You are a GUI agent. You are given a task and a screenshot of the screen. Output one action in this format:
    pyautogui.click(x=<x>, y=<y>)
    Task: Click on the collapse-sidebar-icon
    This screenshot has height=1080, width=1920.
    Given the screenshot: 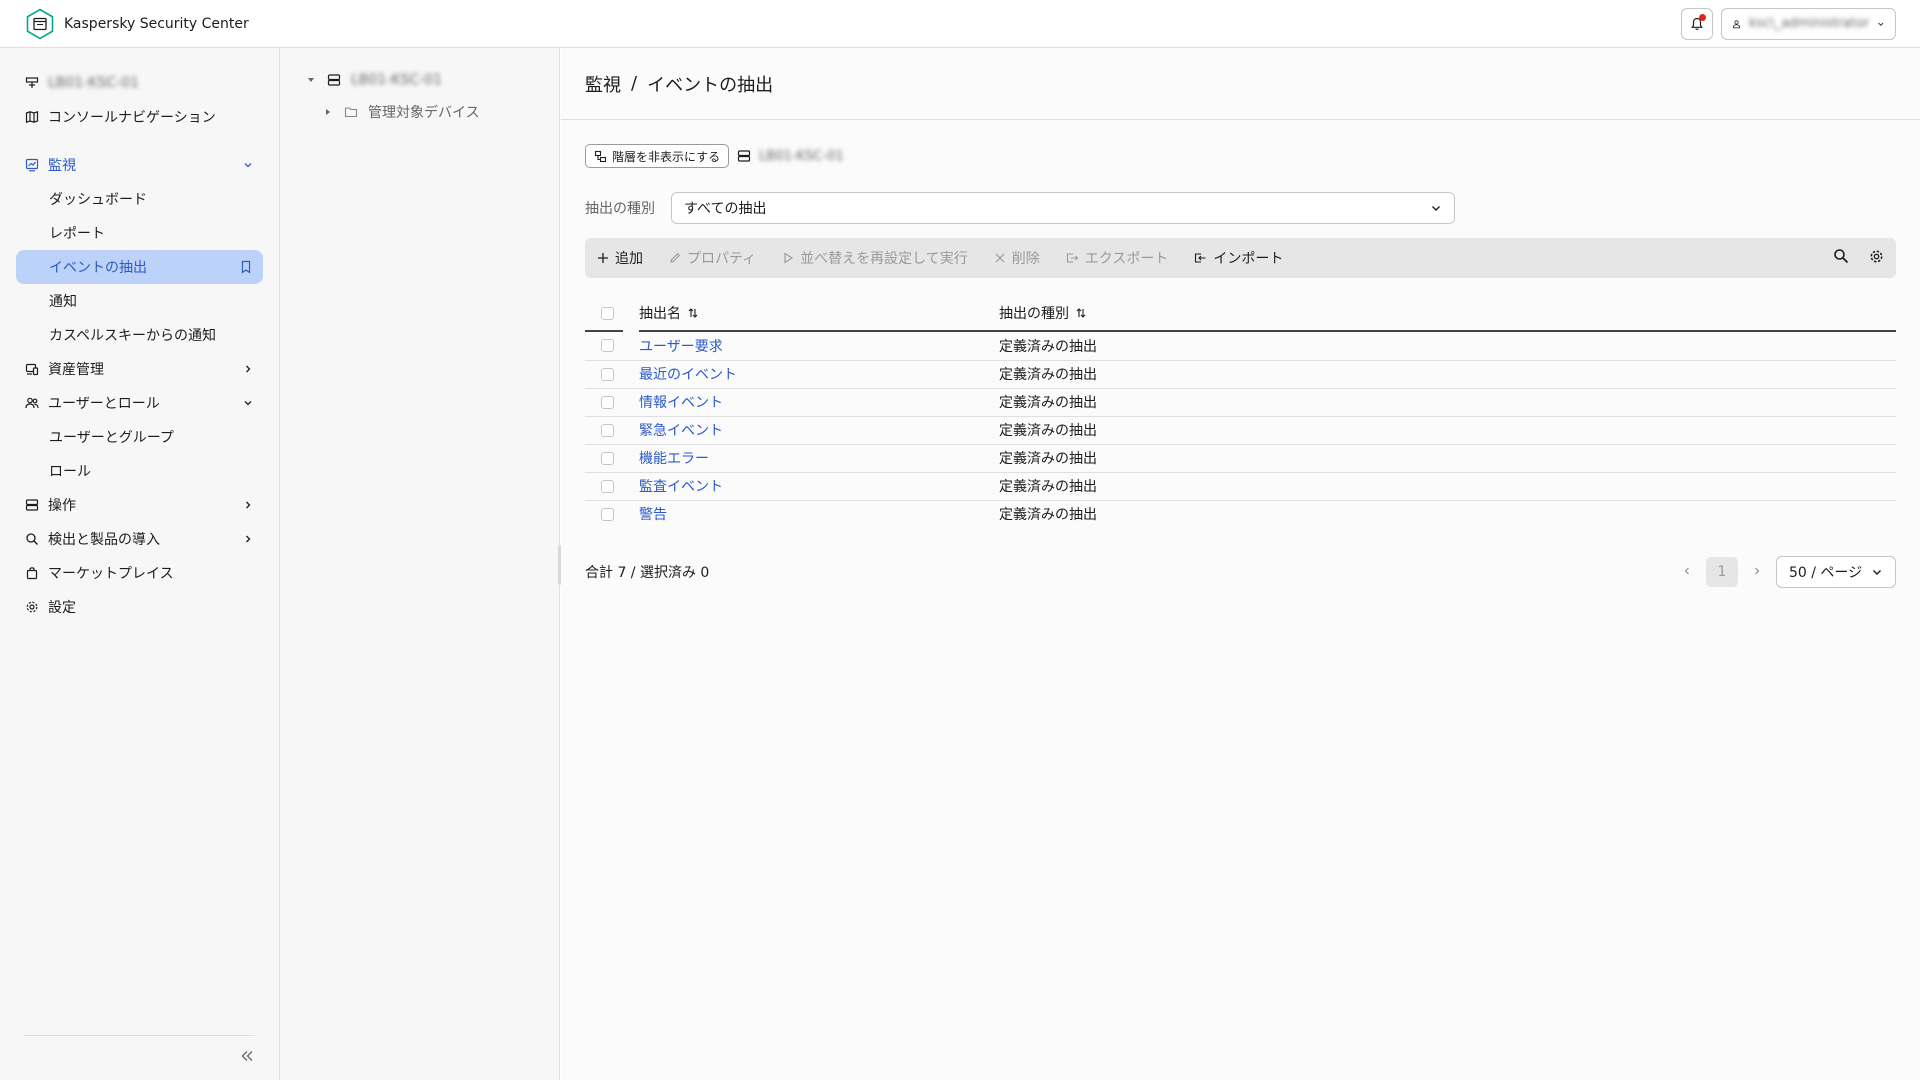 What is the action you would take?
    pyautogui.click(x=247, y=1058)
    